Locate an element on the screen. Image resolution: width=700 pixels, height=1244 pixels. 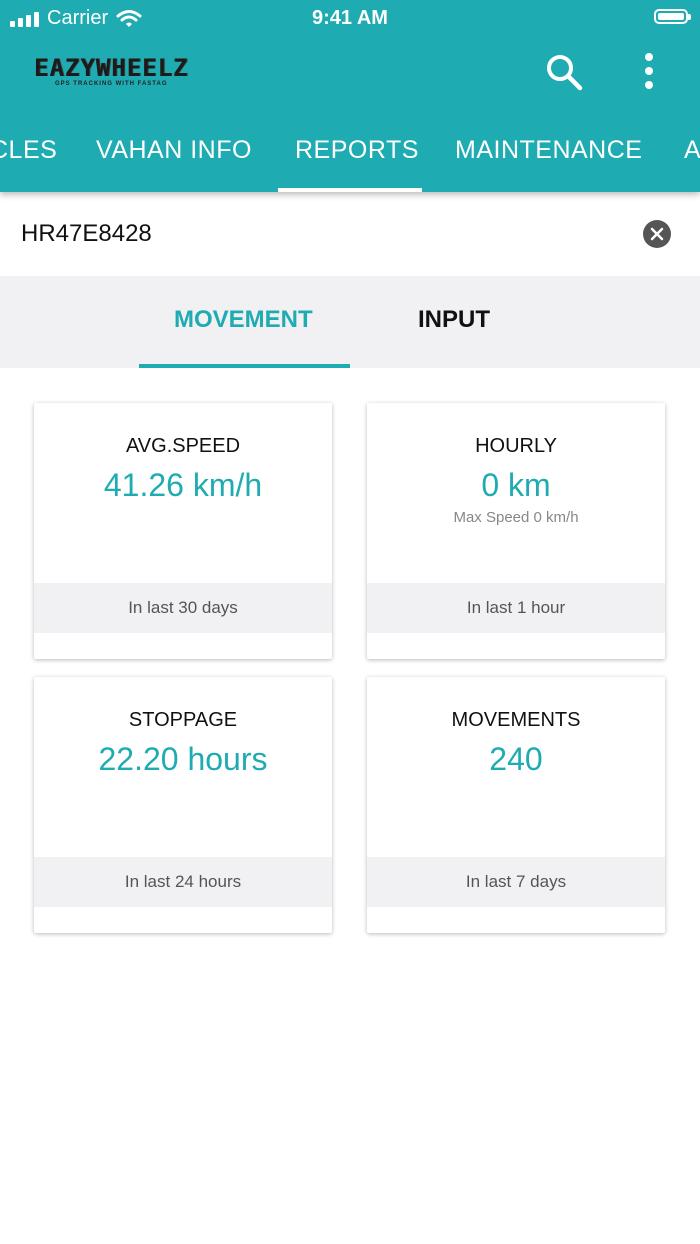
clear-vehicle-button is located at coordinates (657, 234).